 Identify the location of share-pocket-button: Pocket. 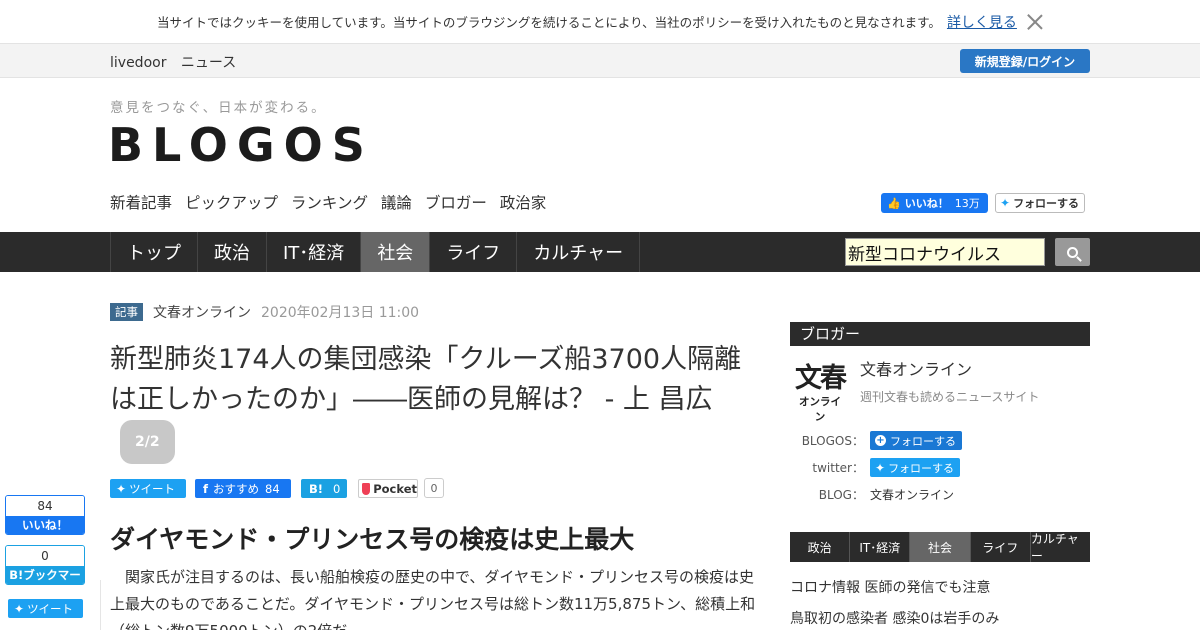
(388, 488).